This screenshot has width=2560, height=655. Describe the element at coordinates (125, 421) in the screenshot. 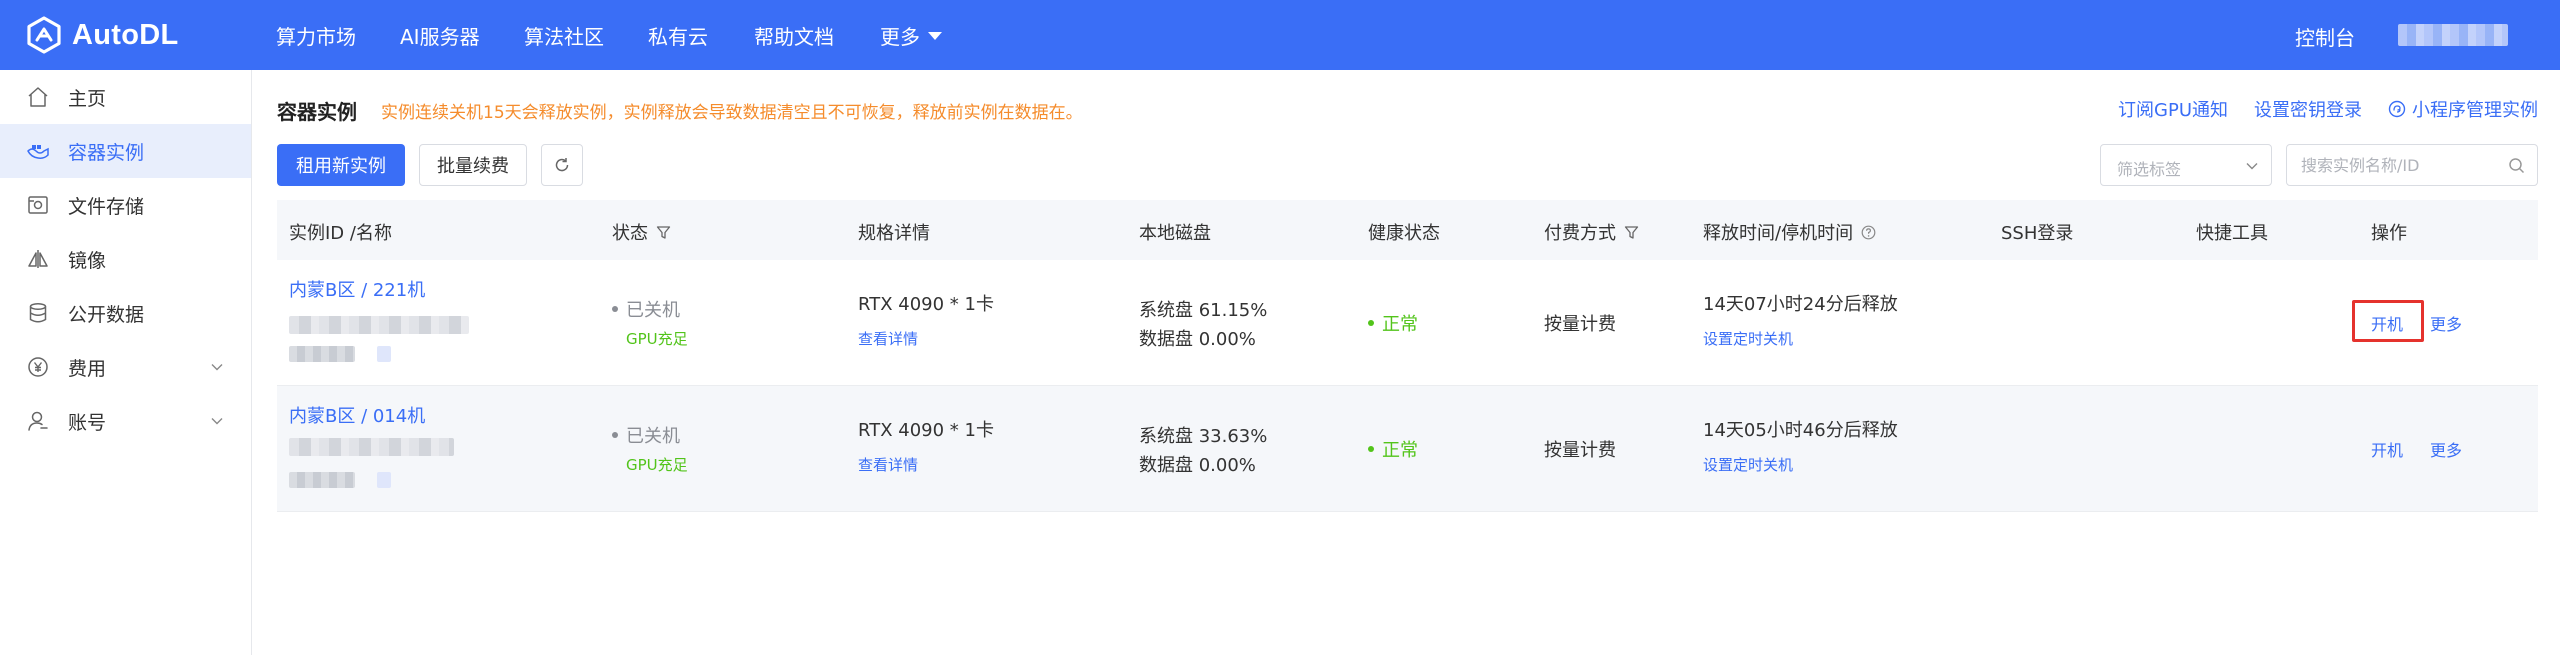

I see `sidebar-item-account: 账号` at that location.